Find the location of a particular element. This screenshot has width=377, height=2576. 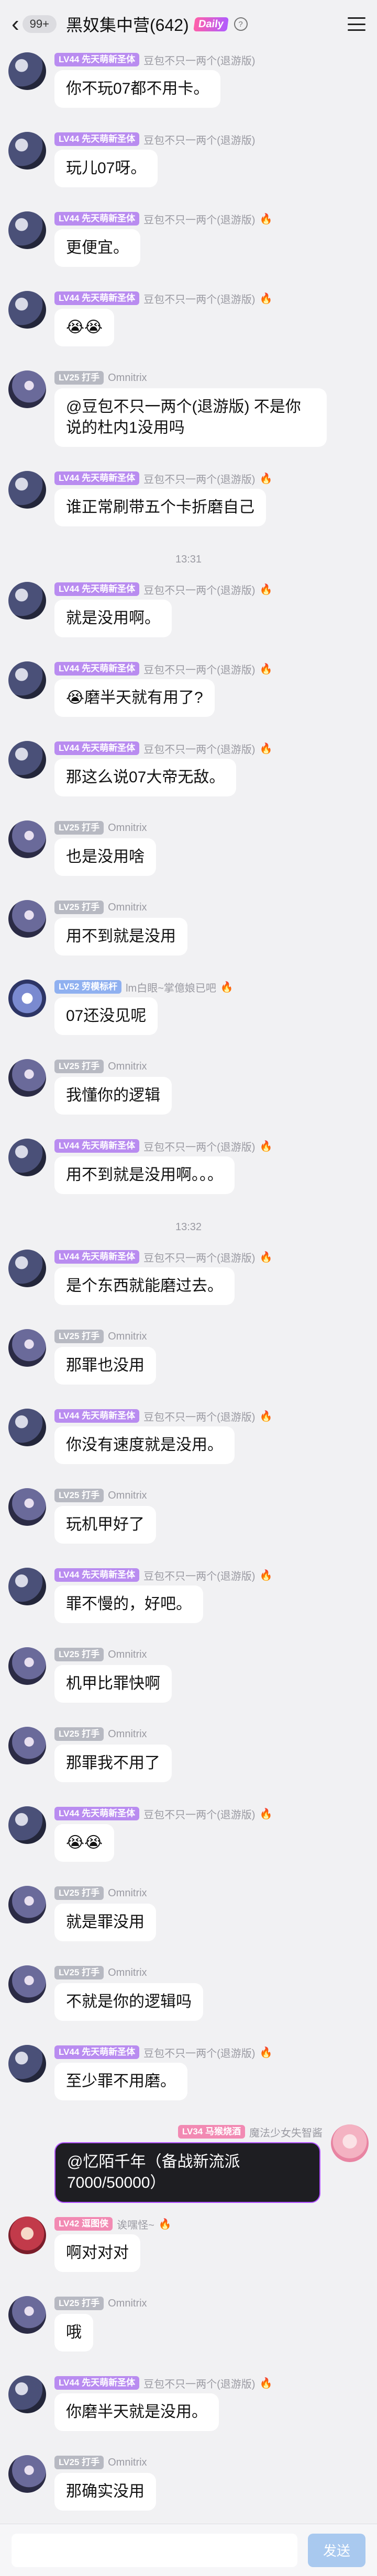

message-bubble: 玩儿07呀。 is located at coordinates (106, 168).